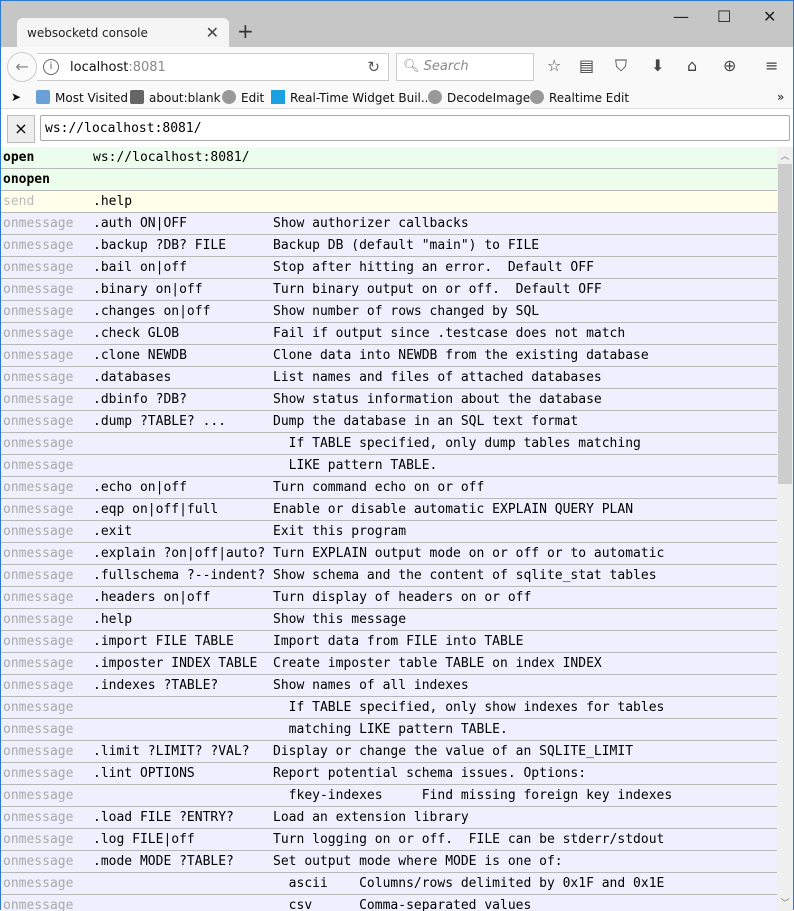 The image size is (794, 911). What do you see at coordinates (243, 97) in the screenshot?
I see `bookmark-edit: Edit` at bounding box center [243, 97].